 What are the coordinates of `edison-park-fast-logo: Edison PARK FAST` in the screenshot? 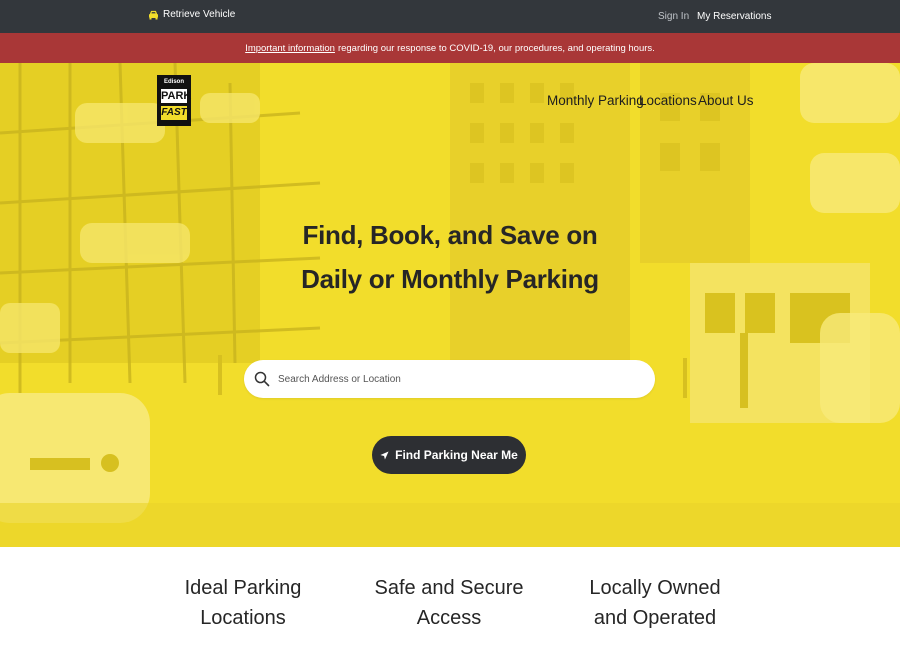 It's located at (174, 100).